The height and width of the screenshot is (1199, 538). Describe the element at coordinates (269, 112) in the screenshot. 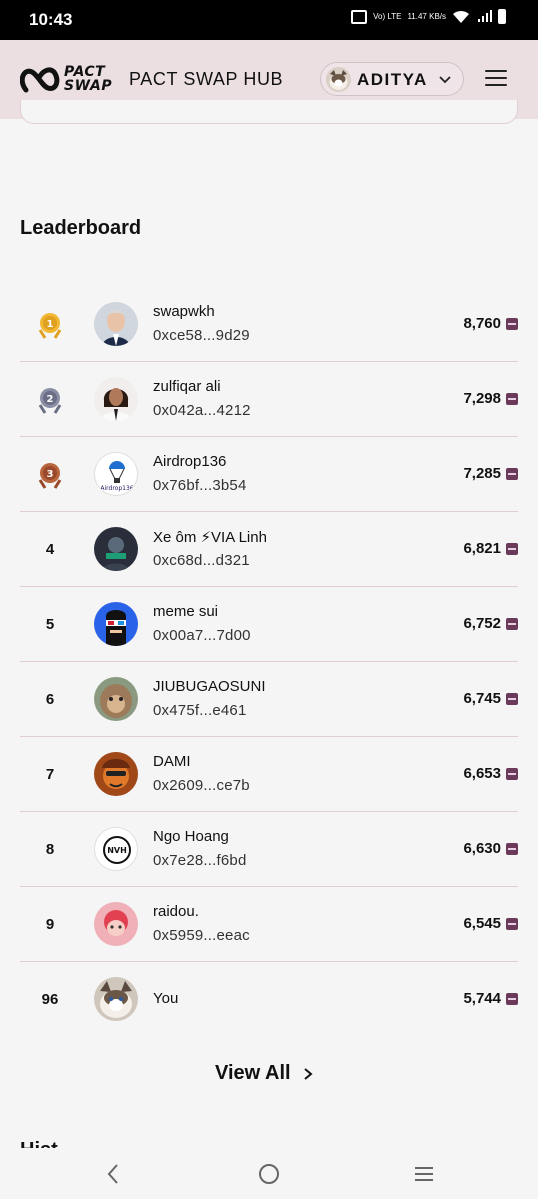

I see `previous-card-edge` at that location.